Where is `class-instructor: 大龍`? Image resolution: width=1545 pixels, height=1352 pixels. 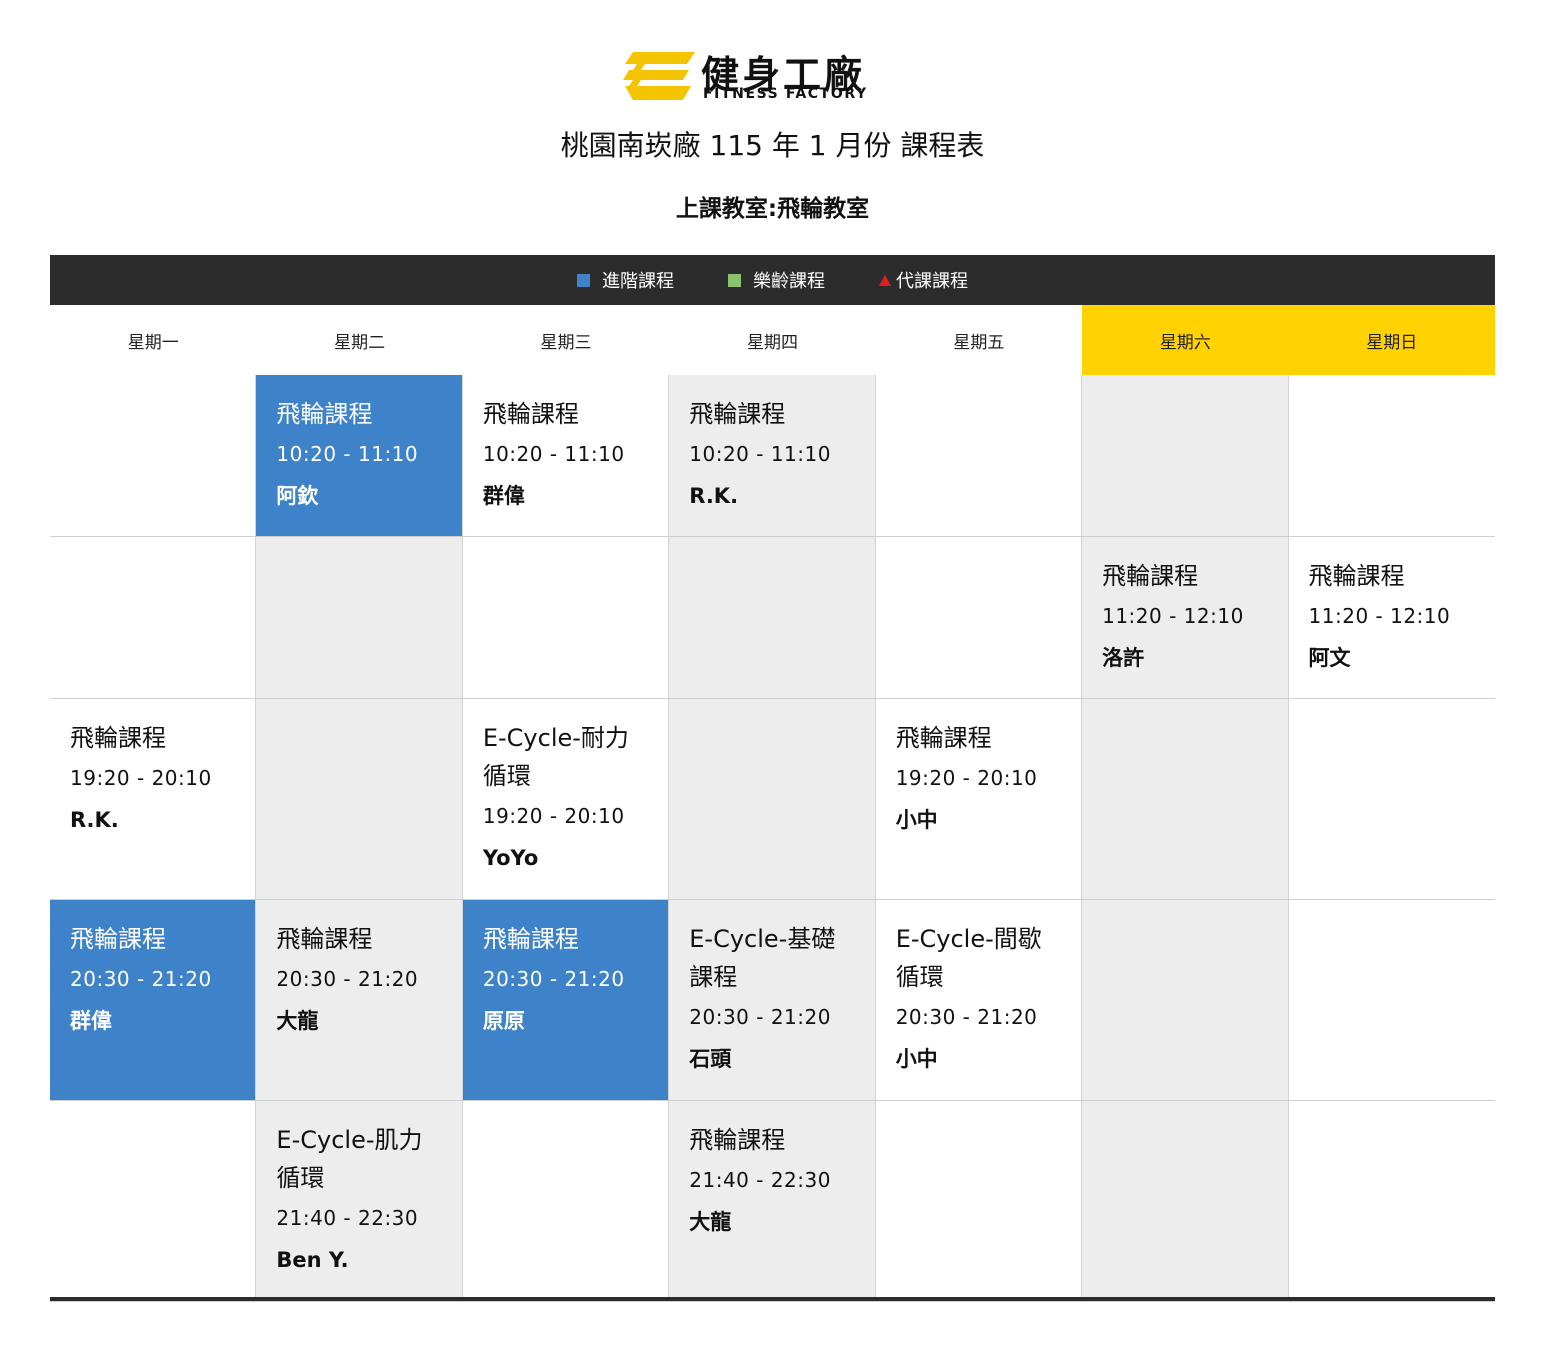
class-instructor: 大龍 is located at coordinates (297, 1021).